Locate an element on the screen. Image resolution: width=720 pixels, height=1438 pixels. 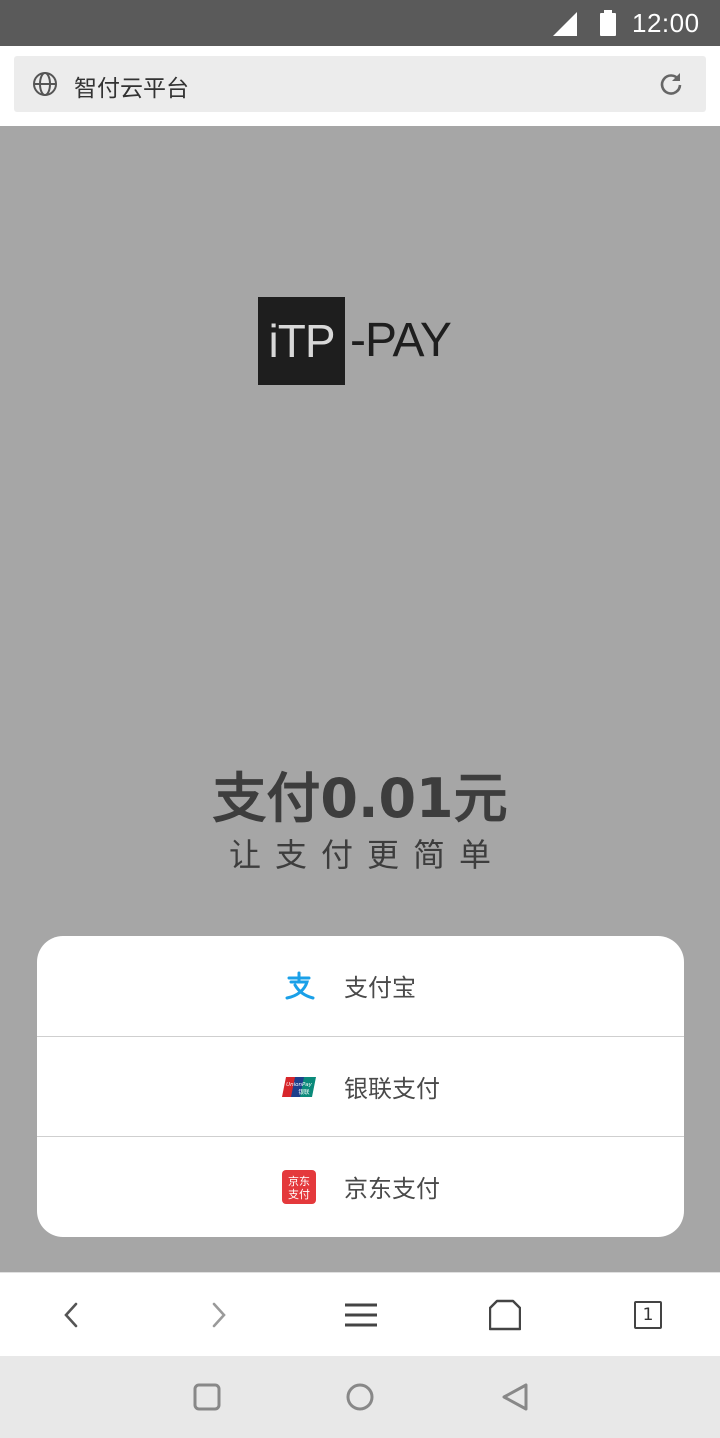
recents-icon is located at coordinates (207, 1397).